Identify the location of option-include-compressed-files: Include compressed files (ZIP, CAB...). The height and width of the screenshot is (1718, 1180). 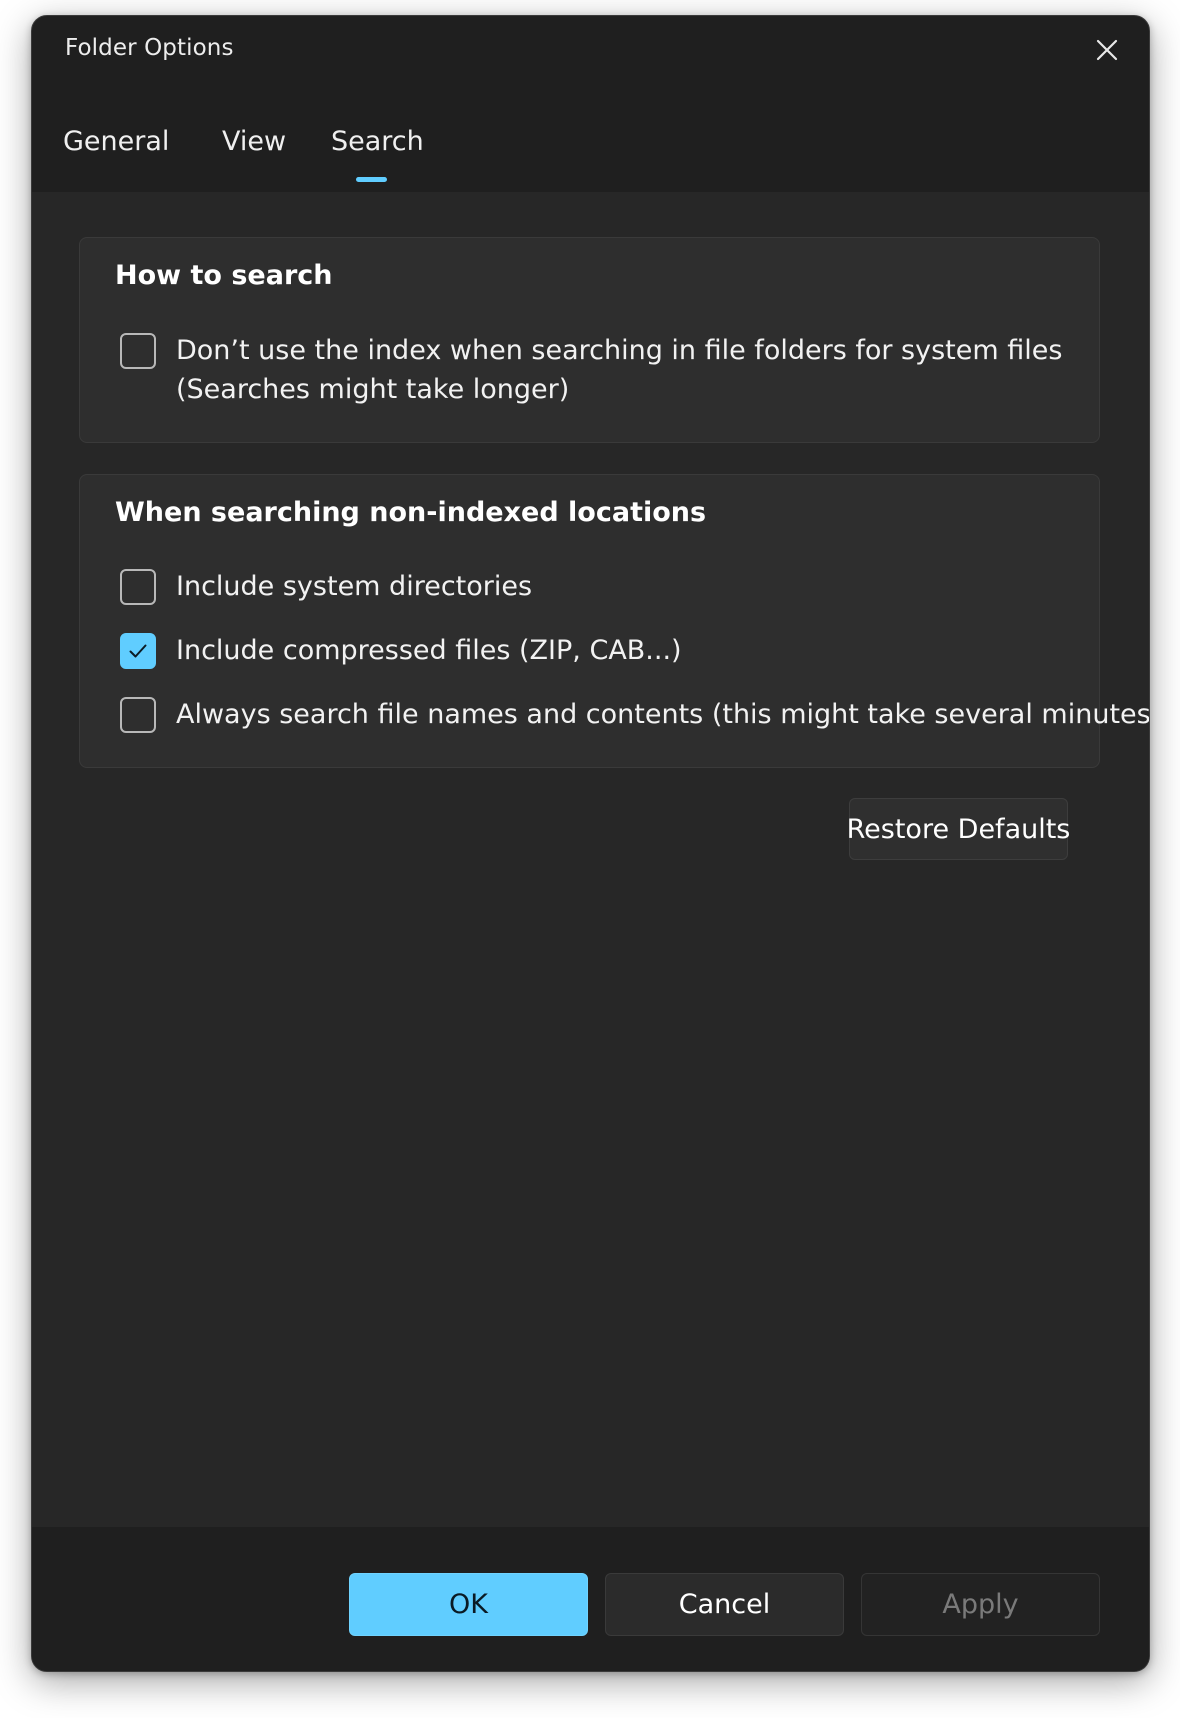
(599, 651).